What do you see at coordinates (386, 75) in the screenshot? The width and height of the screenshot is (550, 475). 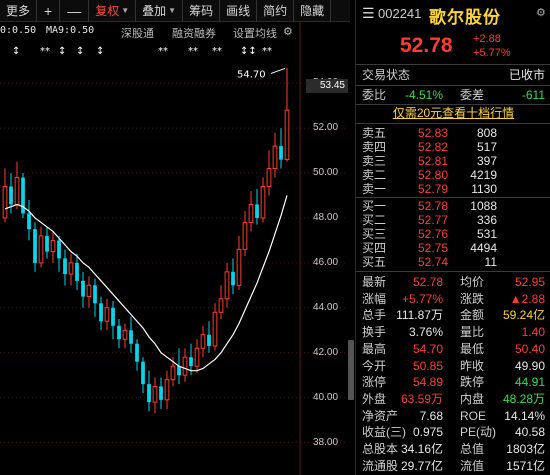 I see `status-label: 交易状态` at bounding box center [386, 75].